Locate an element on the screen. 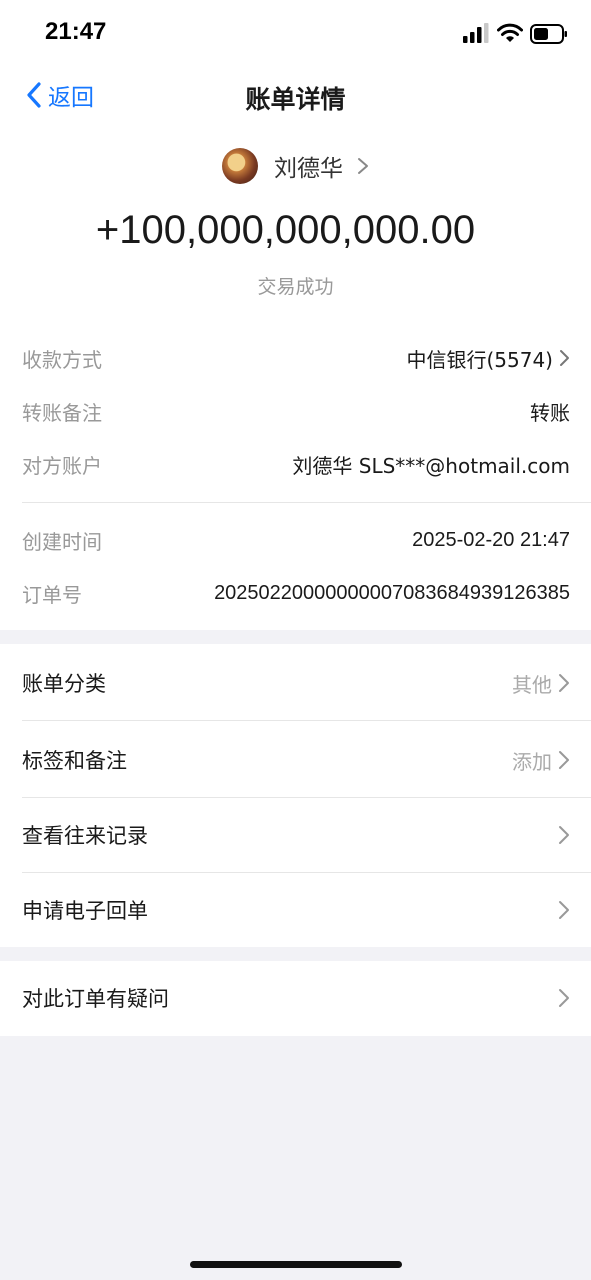  status-time: 21:47 is located at coordinates (76, 31).